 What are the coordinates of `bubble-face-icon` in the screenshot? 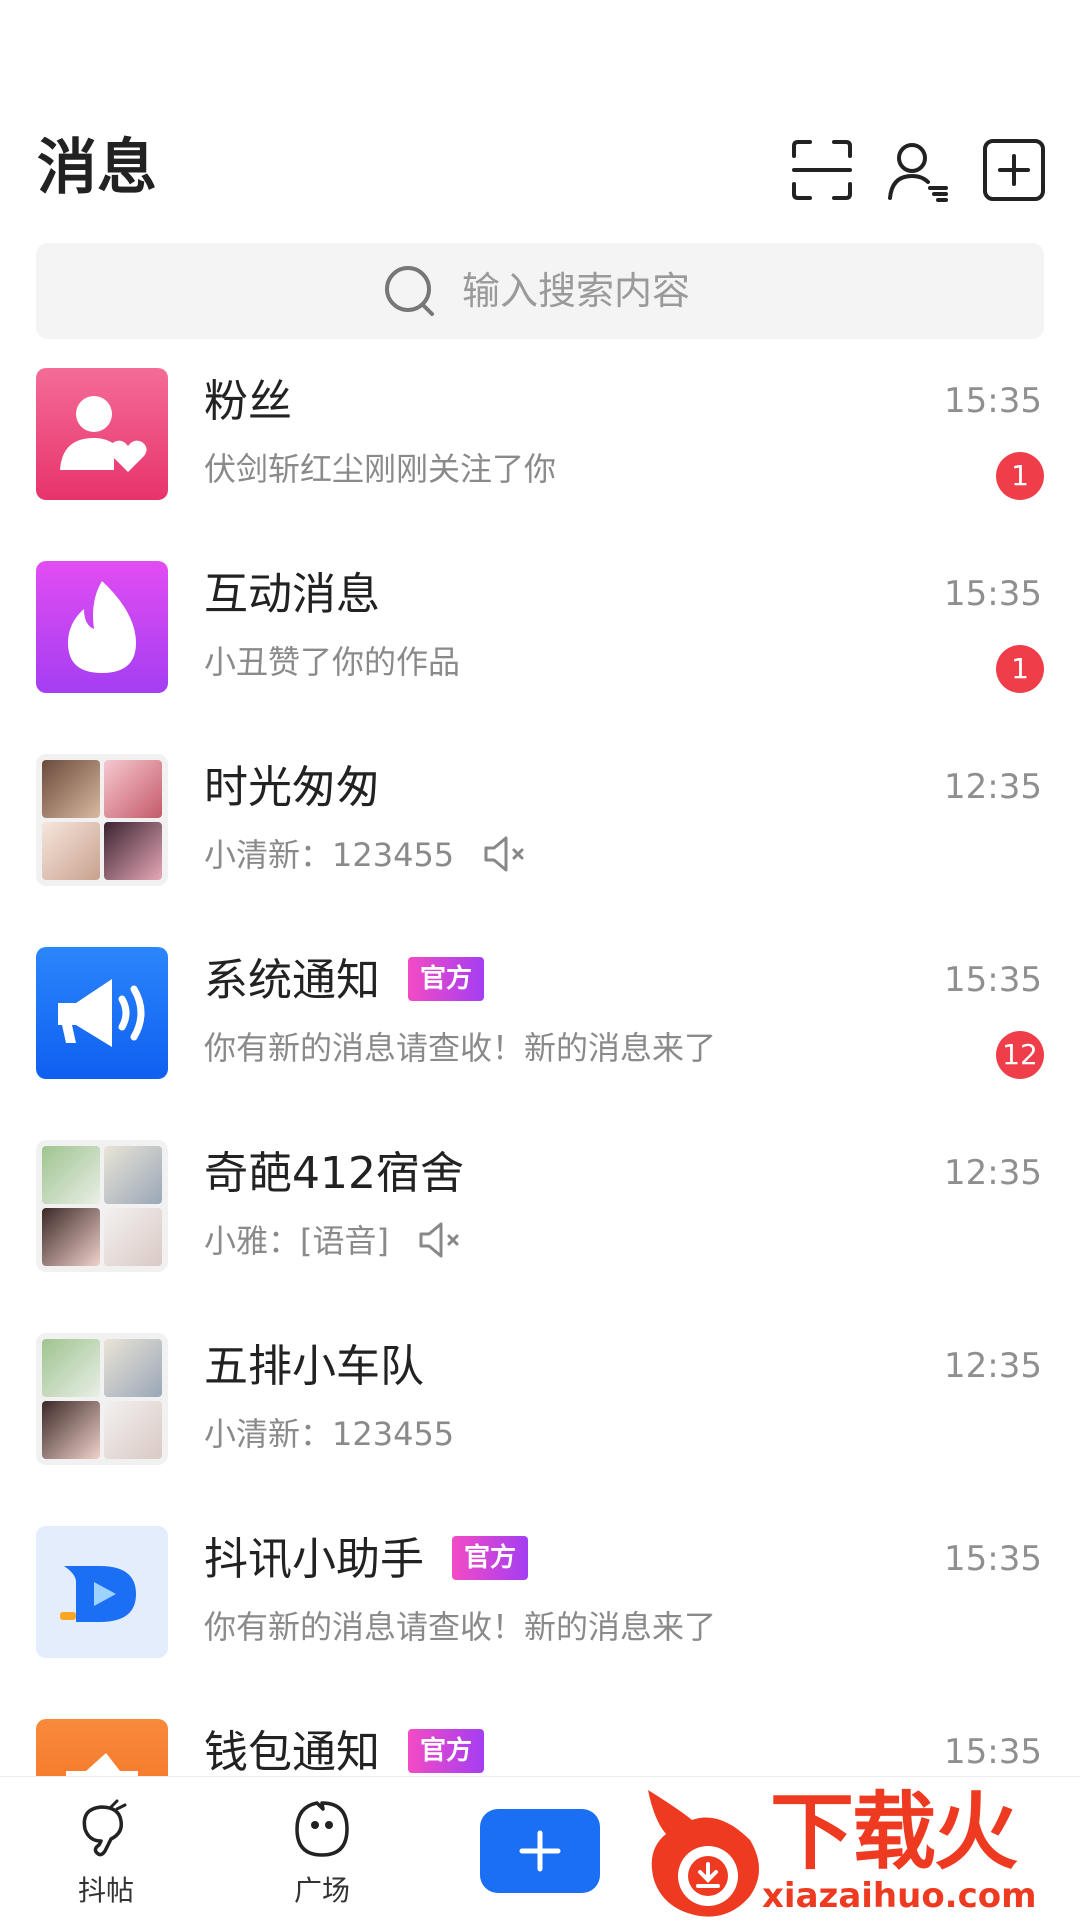 It's located at (322, 1829).